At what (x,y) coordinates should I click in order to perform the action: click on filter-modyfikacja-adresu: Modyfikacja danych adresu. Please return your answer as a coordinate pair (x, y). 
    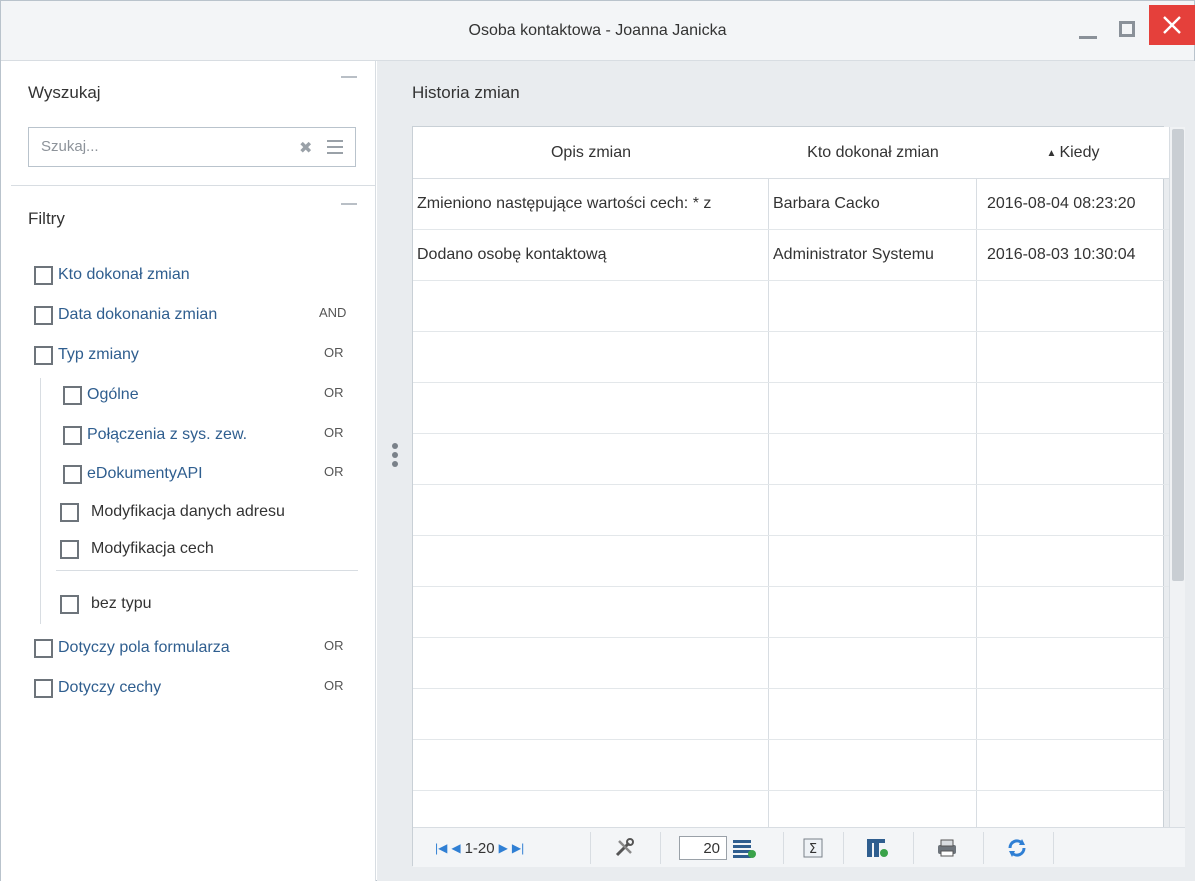
    Looking at the image, I should click on (172, 512).